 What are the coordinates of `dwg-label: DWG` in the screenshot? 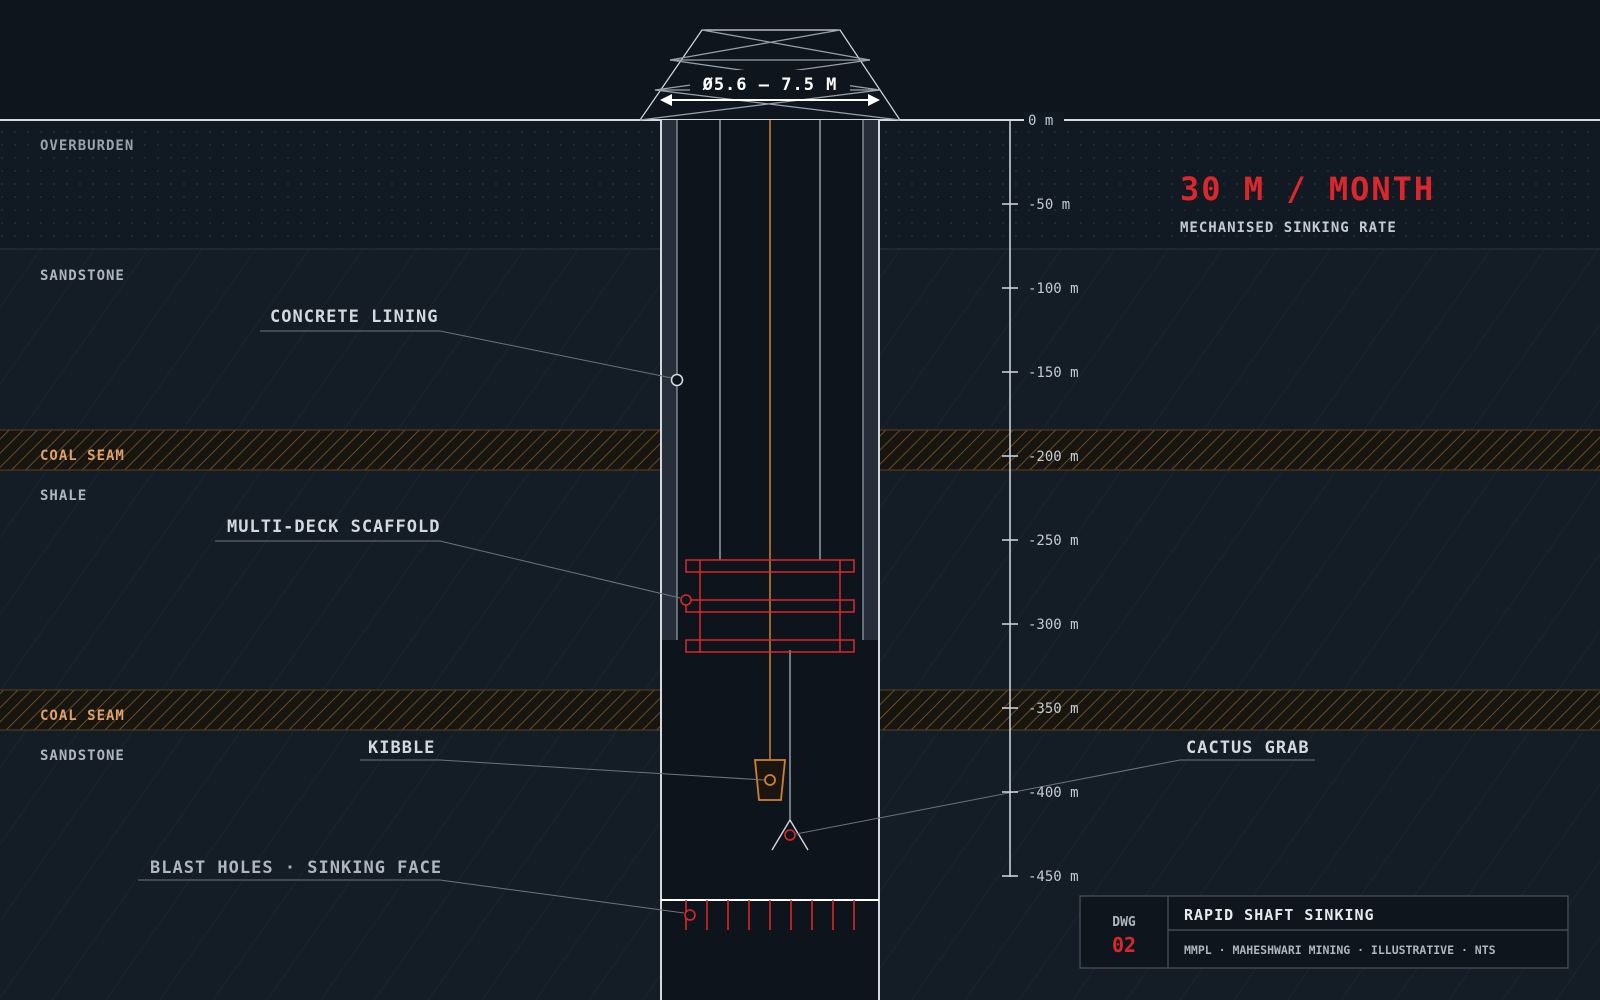 It's located at (1124, 922).